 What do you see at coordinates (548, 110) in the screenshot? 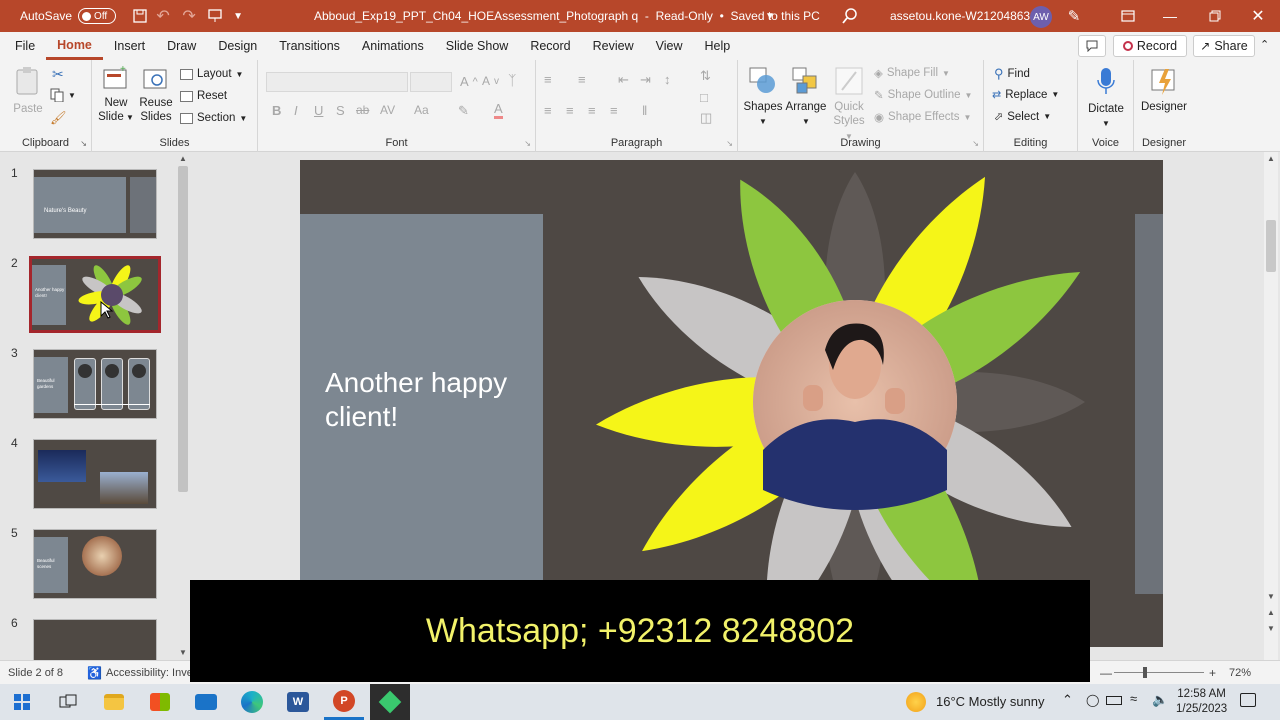
I see `align-left-icon: ≡` at bounding box center [548, 110].